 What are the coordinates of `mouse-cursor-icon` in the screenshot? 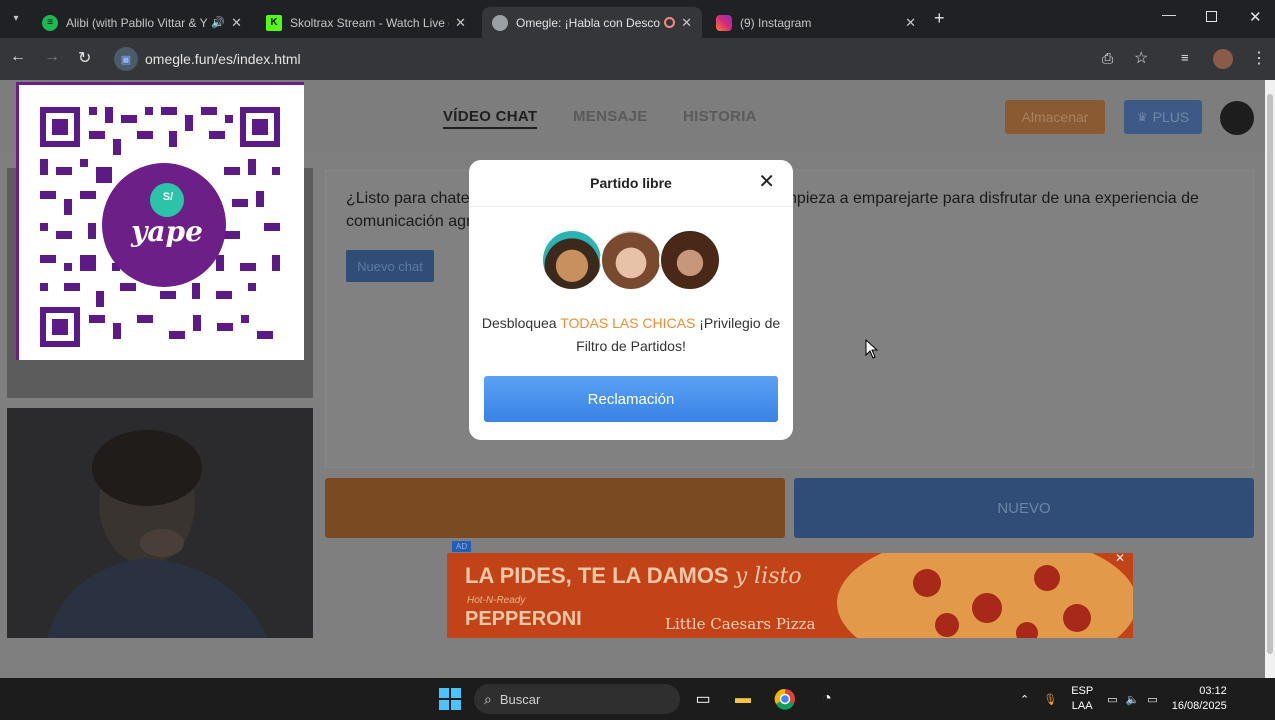 It's located at (872, 349).